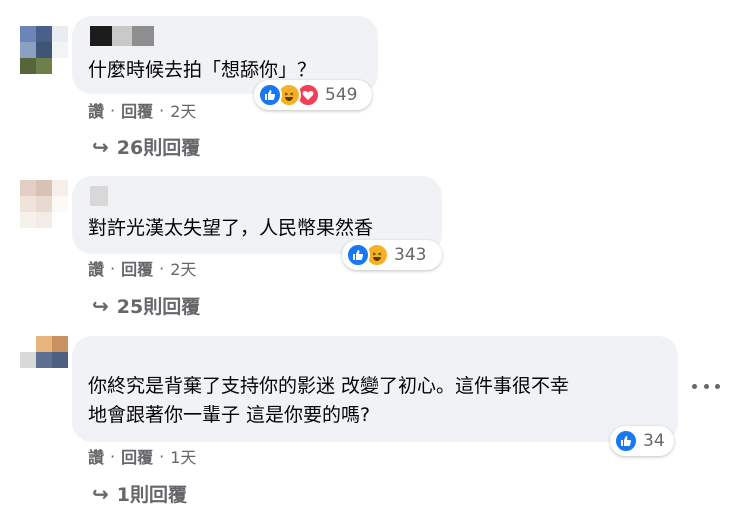 Image resolution: width=730 pixels, height=512 pixels. Describe the element at coordinates (158, 148) in the screenshot. I see `replies-count: 26則回覆` at that location.